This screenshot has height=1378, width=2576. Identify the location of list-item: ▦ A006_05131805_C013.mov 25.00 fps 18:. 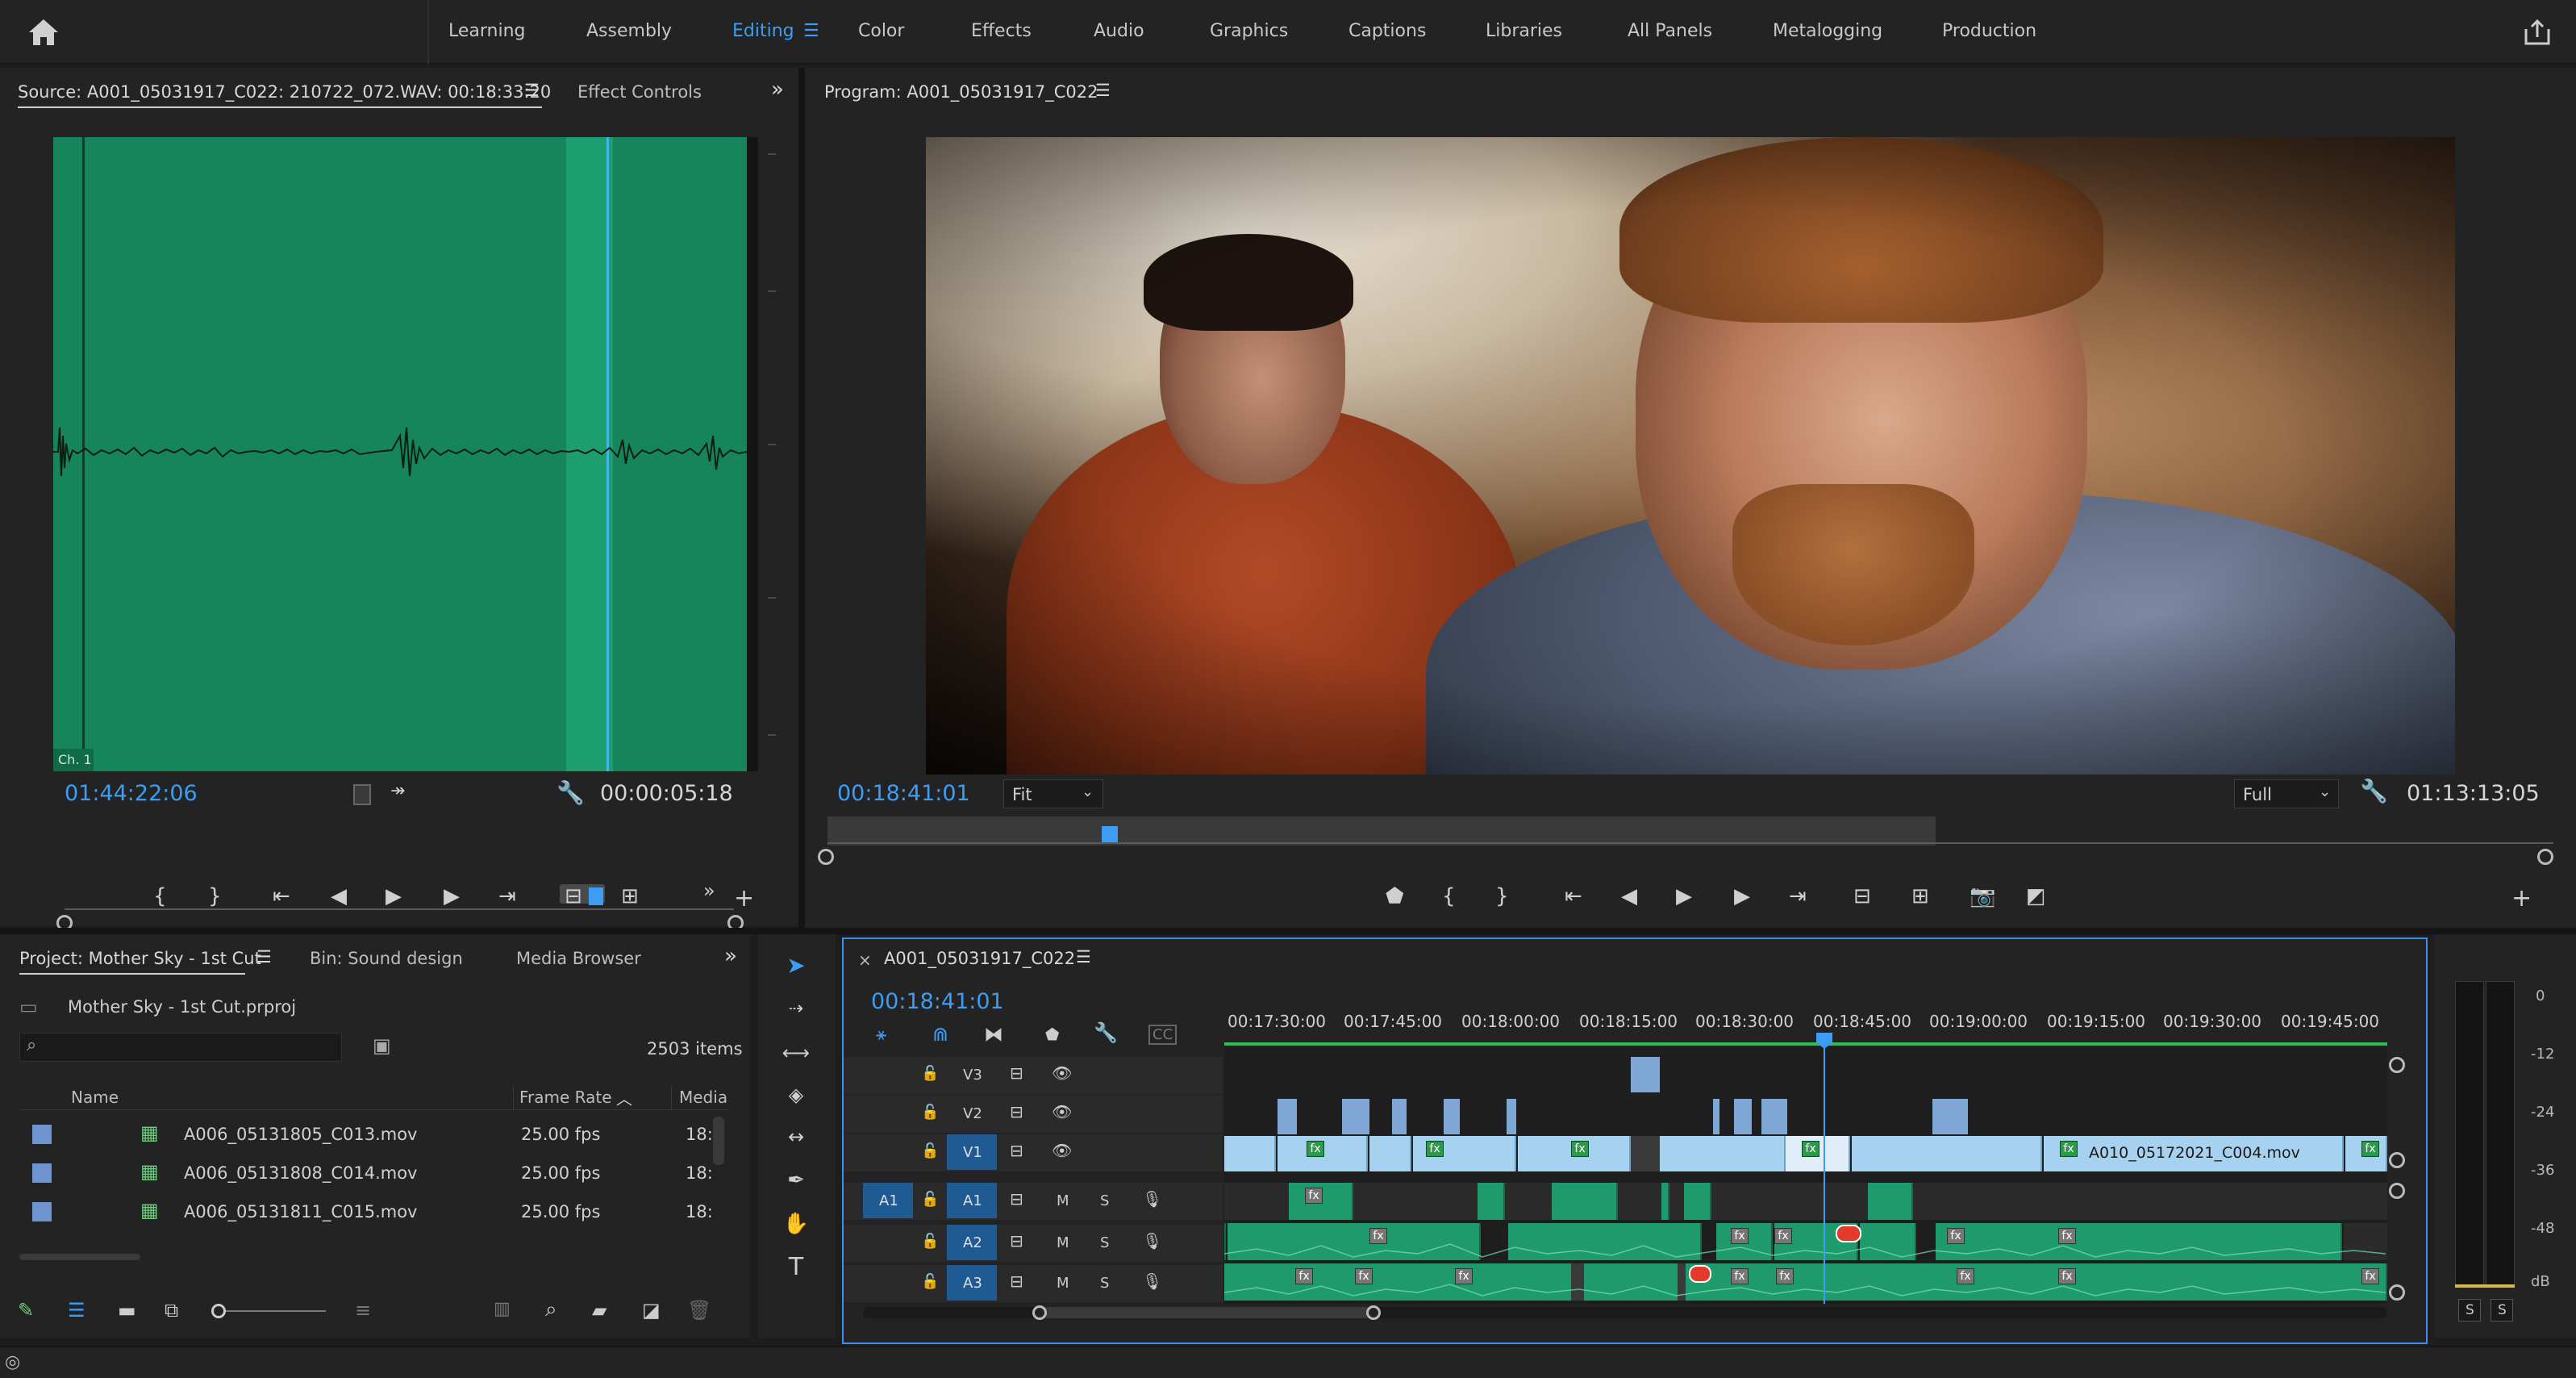
(366, 1135).